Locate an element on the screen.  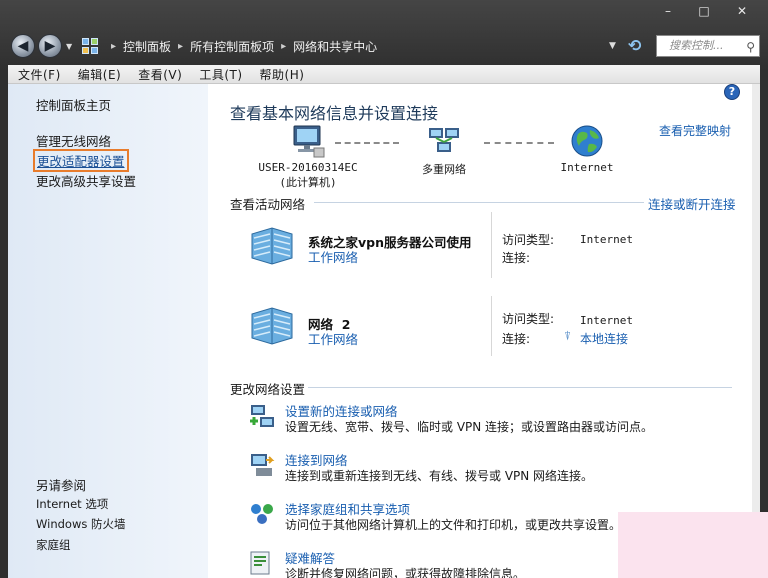
task-connect-network: 连接到网络 连接到或重新连接到无线、有线、拨号或 VPN 网络连接。 is located at coordinates (488, 467).